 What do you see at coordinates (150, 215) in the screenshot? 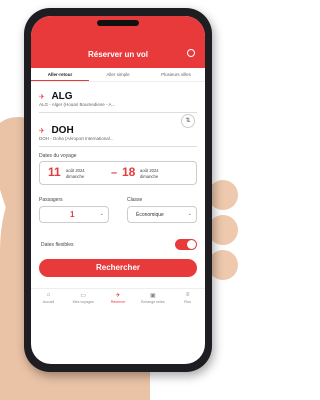
I see `cabin-value: Économique` at bounding box center [150, 215].